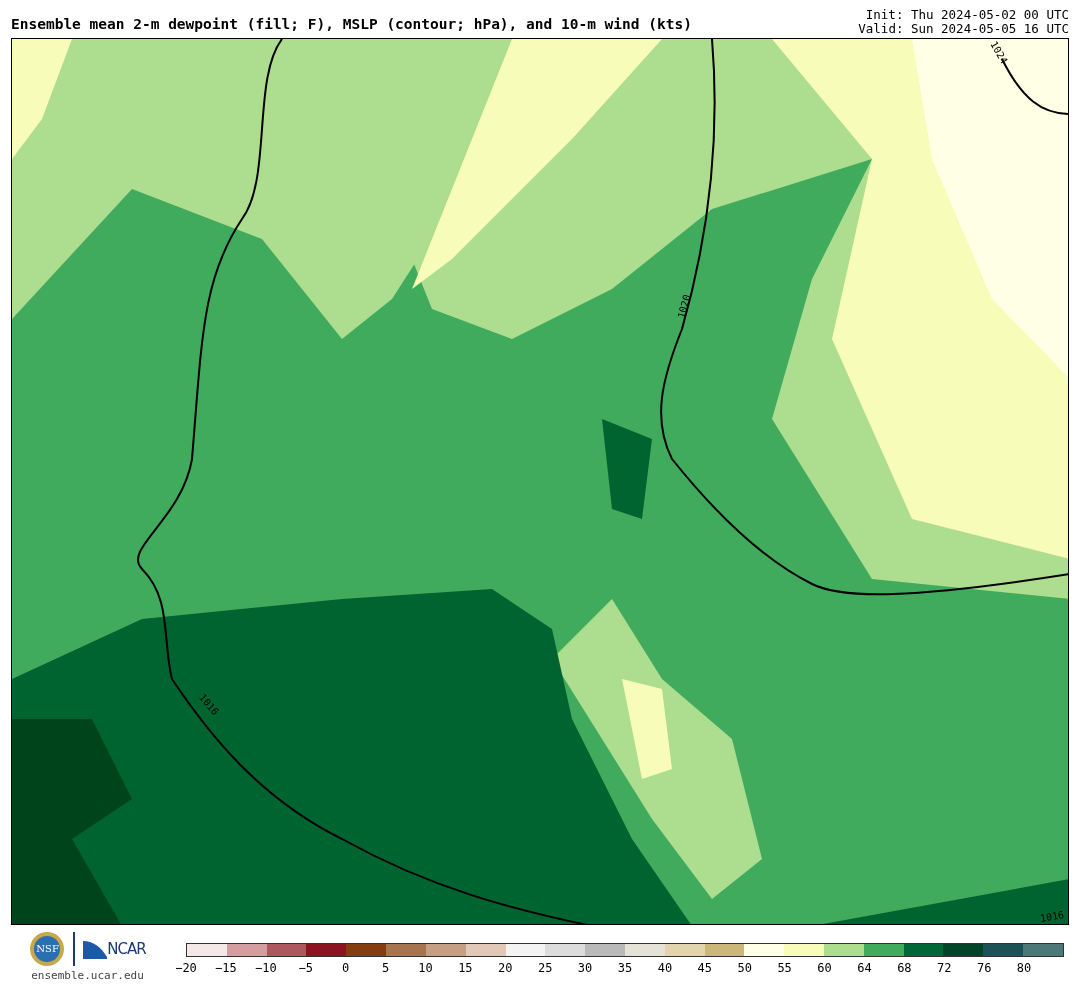 The height and width of the screenshot is (988, 1080). Describe the element at coordinates (984, 968) in the screenshot. I see `scale-tick-label: 76` at that location.